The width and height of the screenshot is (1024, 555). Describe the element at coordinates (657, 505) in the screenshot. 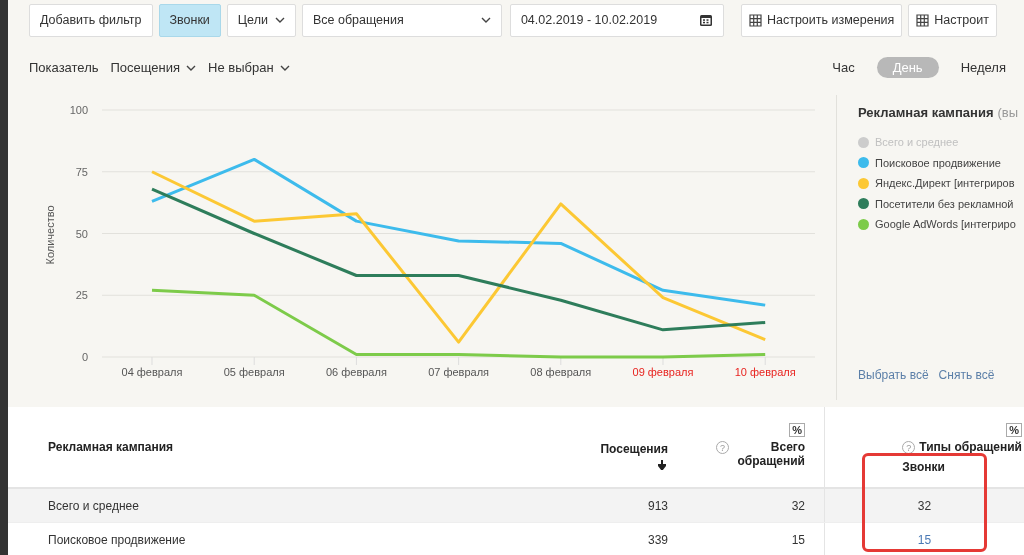

I see `table-cell-text: 913` at that location.